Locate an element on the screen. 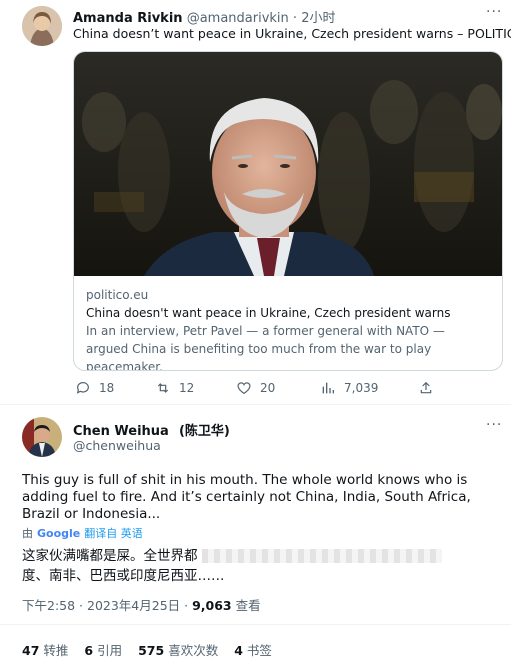 Image resolution: width=511 pixels, height=666 pixels. stat-likes: 575 喜欢次数 is located at coordinates (178, 649).